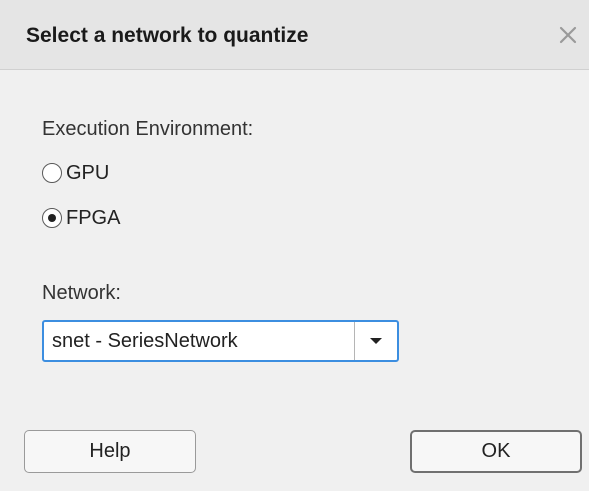 This screenshot has height=491, width=589. Describe the element at coordinates (496, 451) in the screenshot. I see `ok-button: OK` at that location.